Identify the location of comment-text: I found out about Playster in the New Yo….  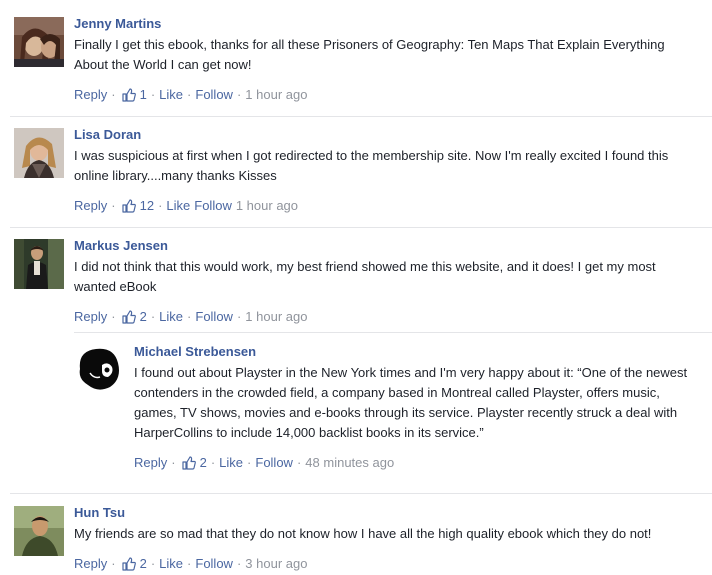
(419, 403).